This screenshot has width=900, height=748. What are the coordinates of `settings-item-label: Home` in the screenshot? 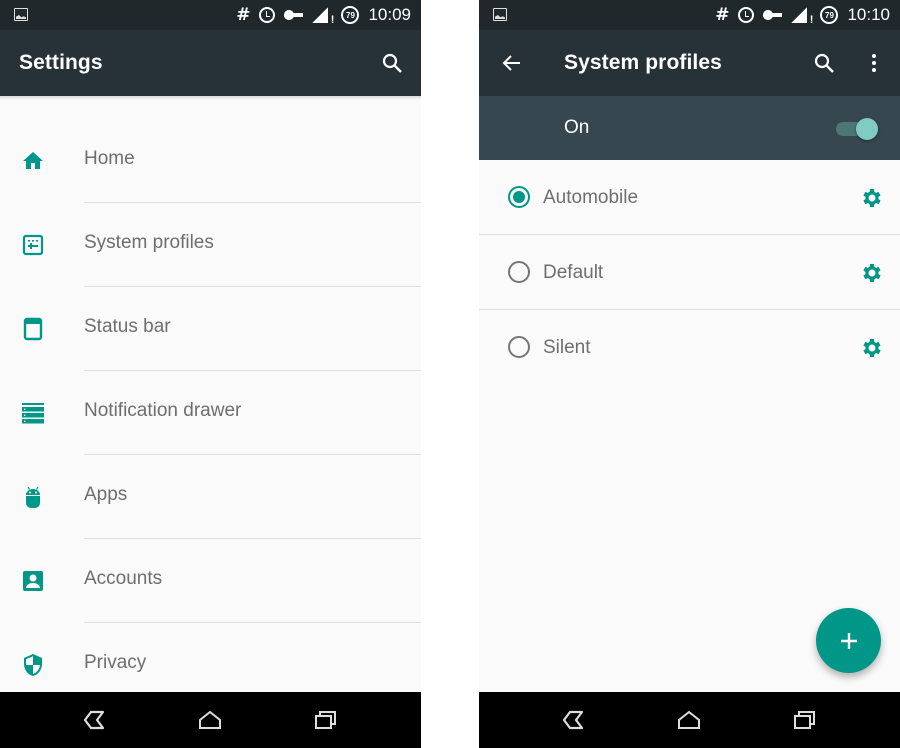 It's located at (109, 158).